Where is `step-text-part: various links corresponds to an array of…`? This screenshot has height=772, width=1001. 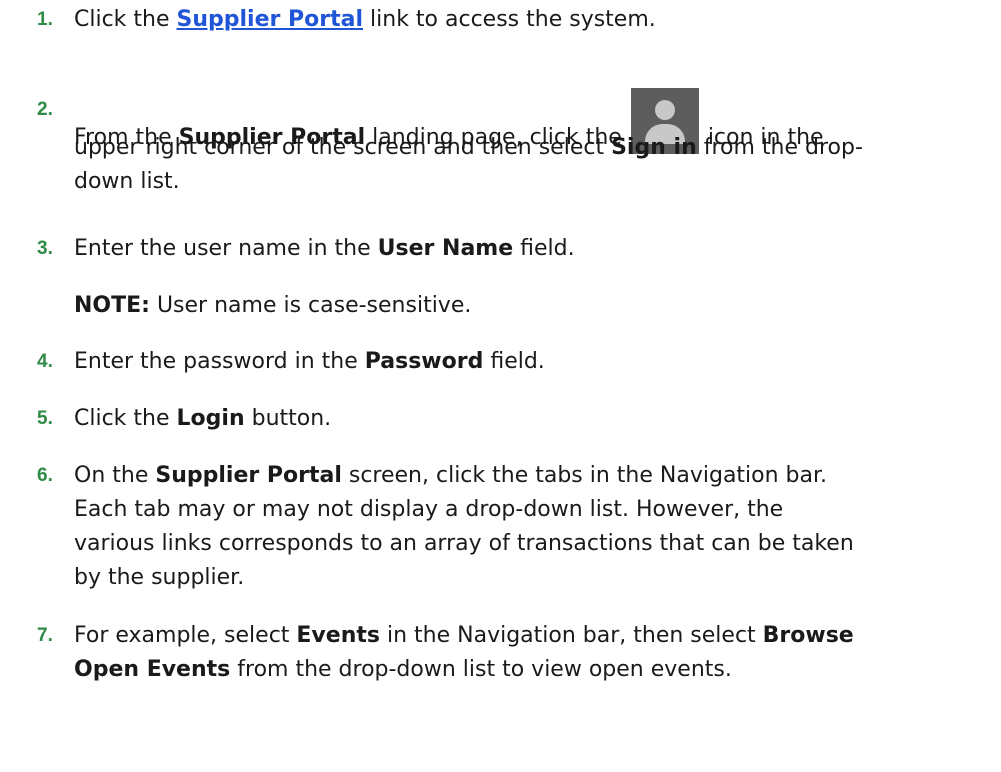 step-text-part: various links corresponds to an array of… is located at coordinates (464, 543).